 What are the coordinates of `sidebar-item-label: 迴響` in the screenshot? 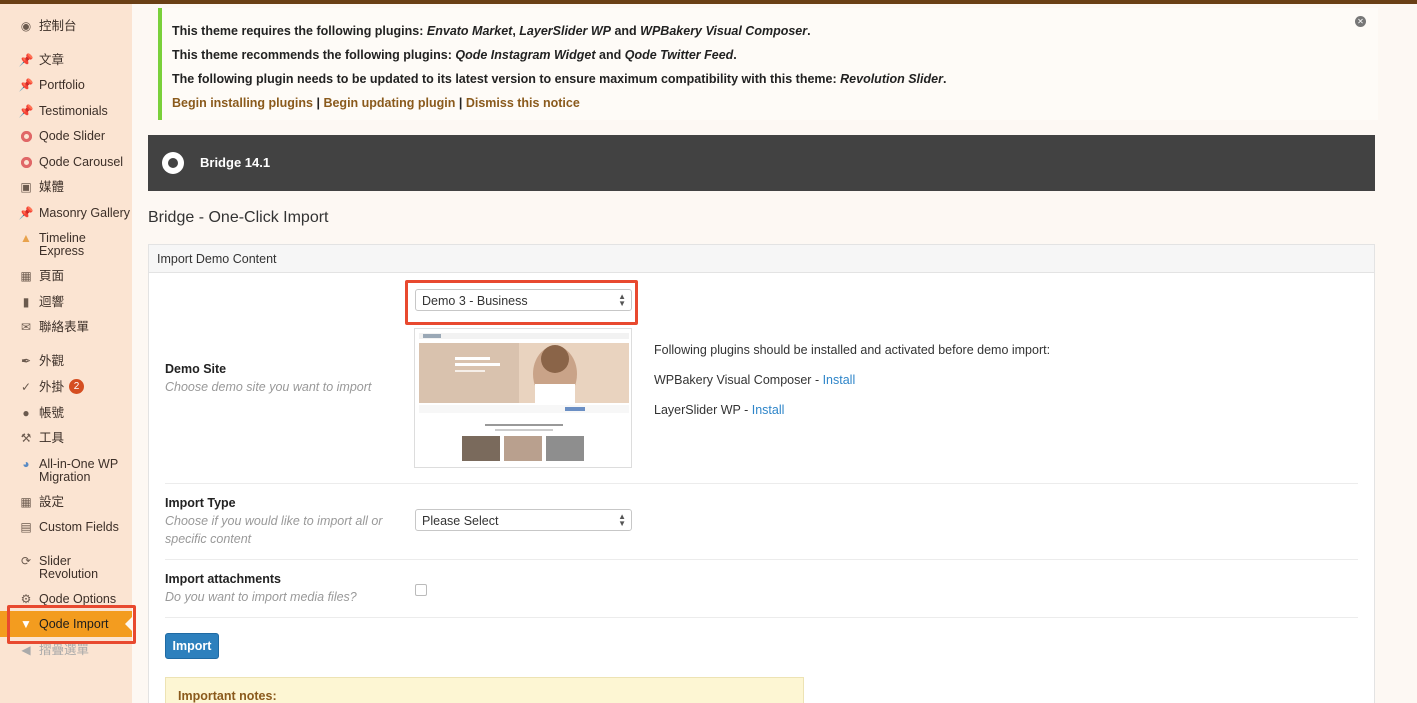 It's located at (52, 302).